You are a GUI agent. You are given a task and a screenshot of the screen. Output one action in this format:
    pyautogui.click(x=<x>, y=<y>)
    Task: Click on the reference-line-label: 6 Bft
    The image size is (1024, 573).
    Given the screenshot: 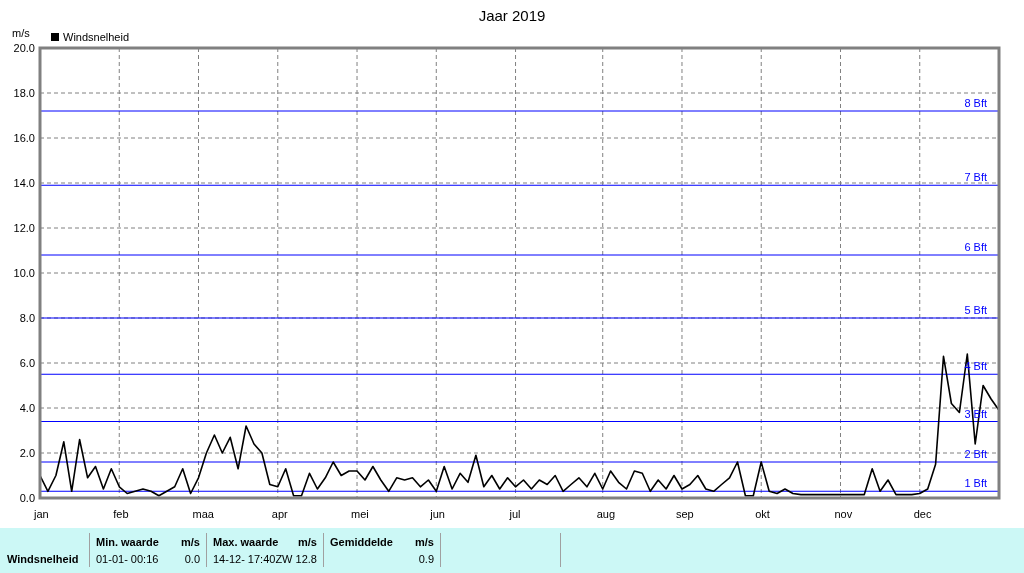 What is the action you would take?
    pyautogui.click(x=975, y=247)
    